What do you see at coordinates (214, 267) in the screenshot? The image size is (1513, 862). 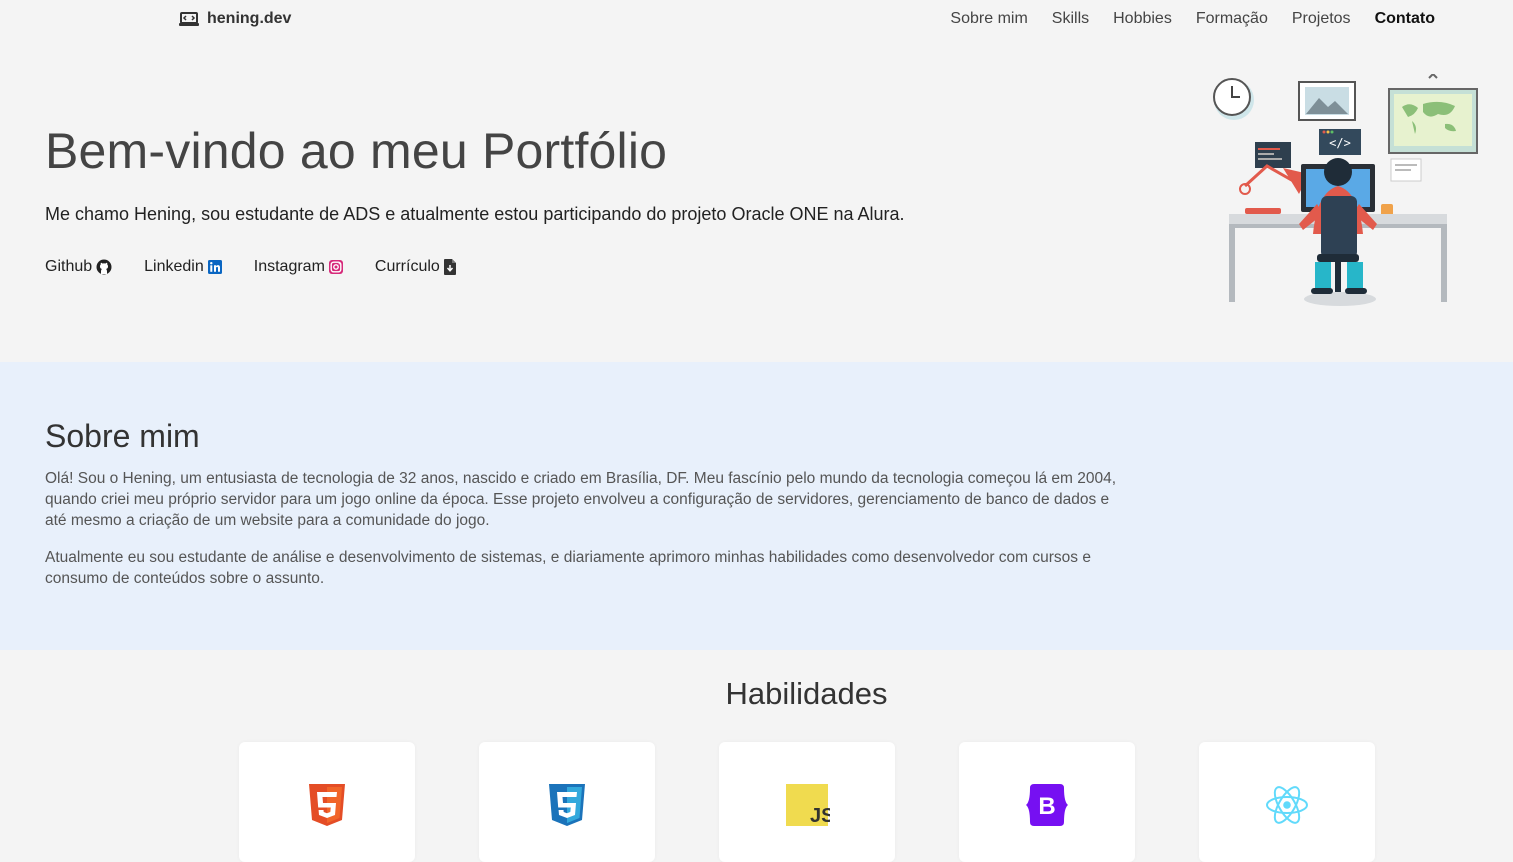 I see `linkedin-icon` at bounding box center [214, 267].